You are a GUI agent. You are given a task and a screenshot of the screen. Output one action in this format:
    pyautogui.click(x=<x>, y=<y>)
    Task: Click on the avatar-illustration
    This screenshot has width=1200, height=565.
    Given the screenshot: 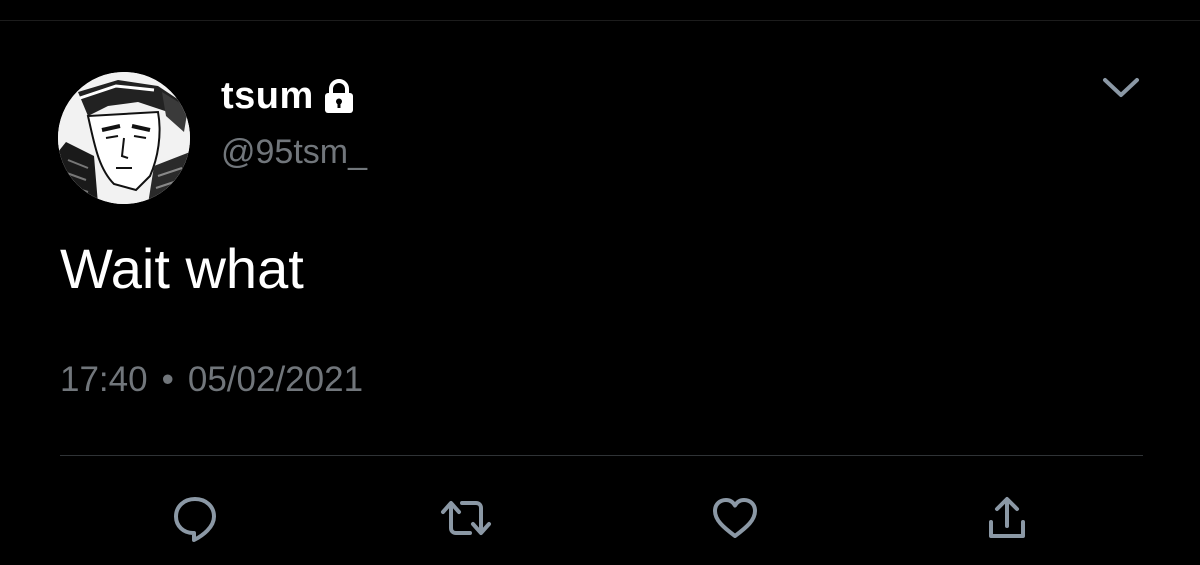 What is the action you would take?
    pyautogui.click(x=124, y=138)
    